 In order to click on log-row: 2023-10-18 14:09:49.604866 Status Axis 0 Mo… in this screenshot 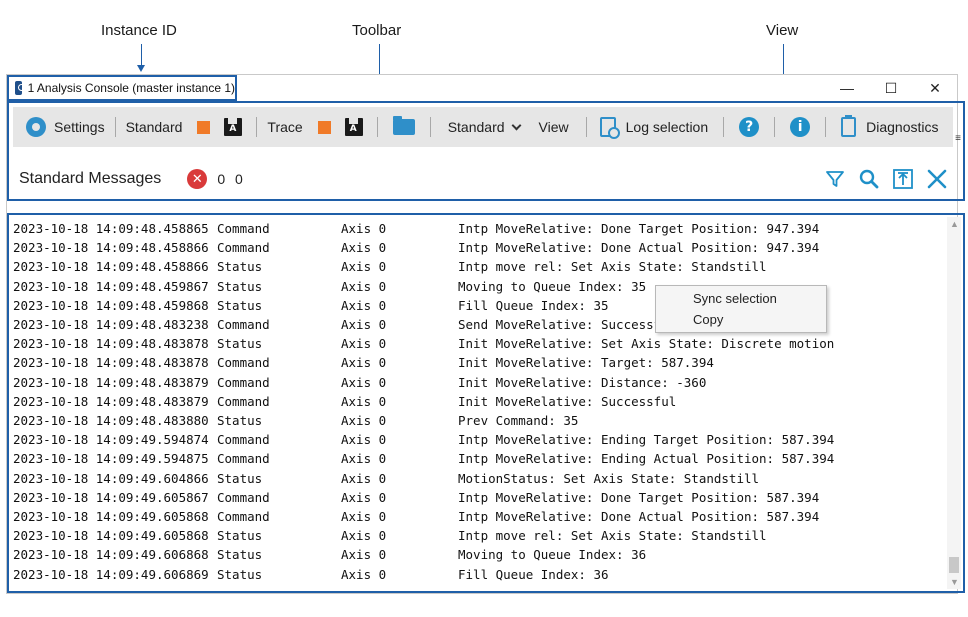, I will do `click(478, 480)`.